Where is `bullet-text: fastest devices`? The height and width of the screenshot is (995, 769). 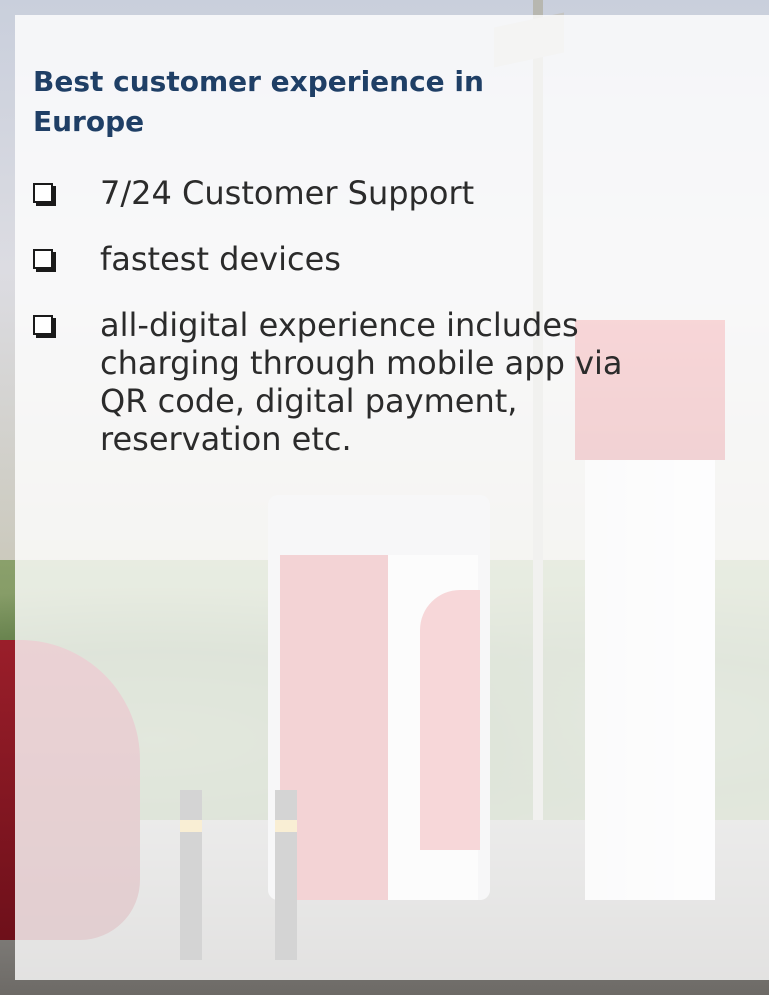 bullet-text: fastest devices is located at coordinates (220, 259).